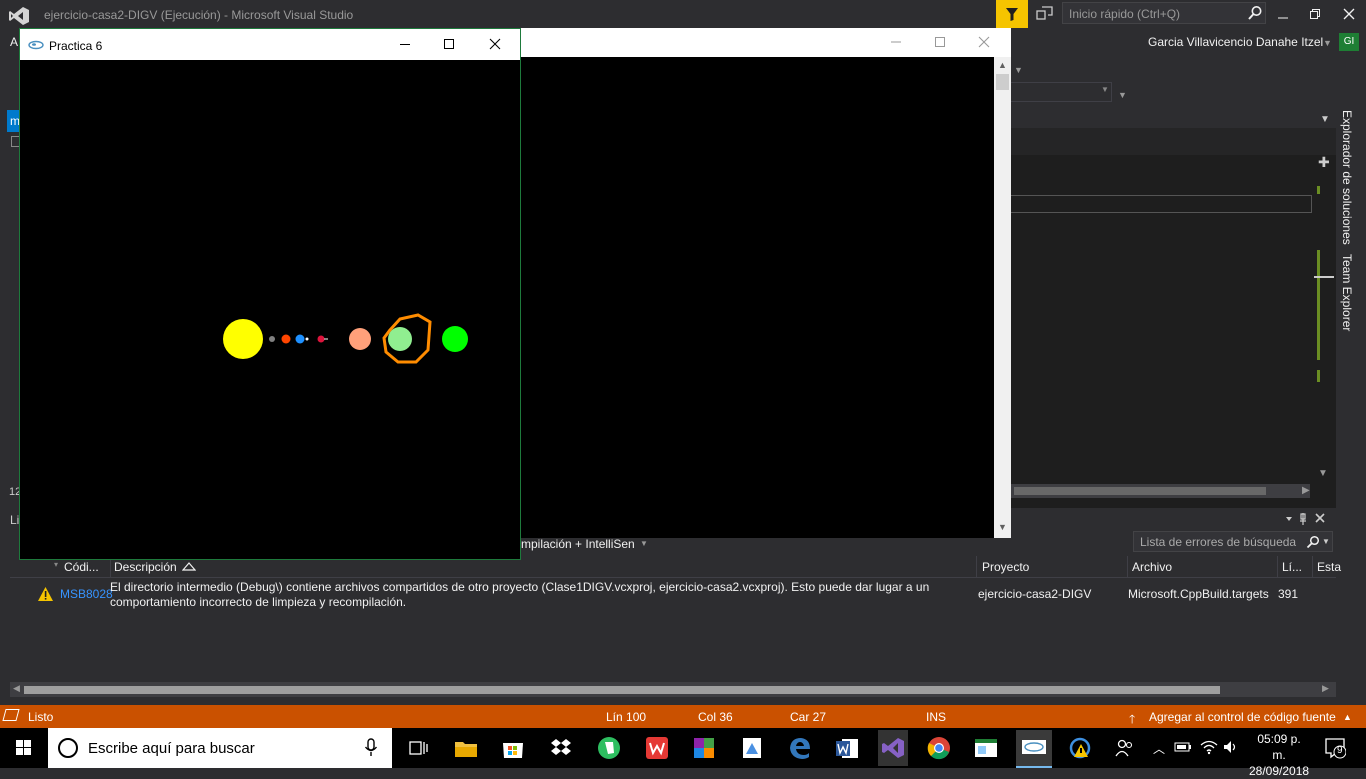 This screenshot has width=1366, height=779. What do you see at coordinates (1347, 717) in the screenshot?
I see `chevron-up-icon: ▲` at bounding box center [1347, 717].